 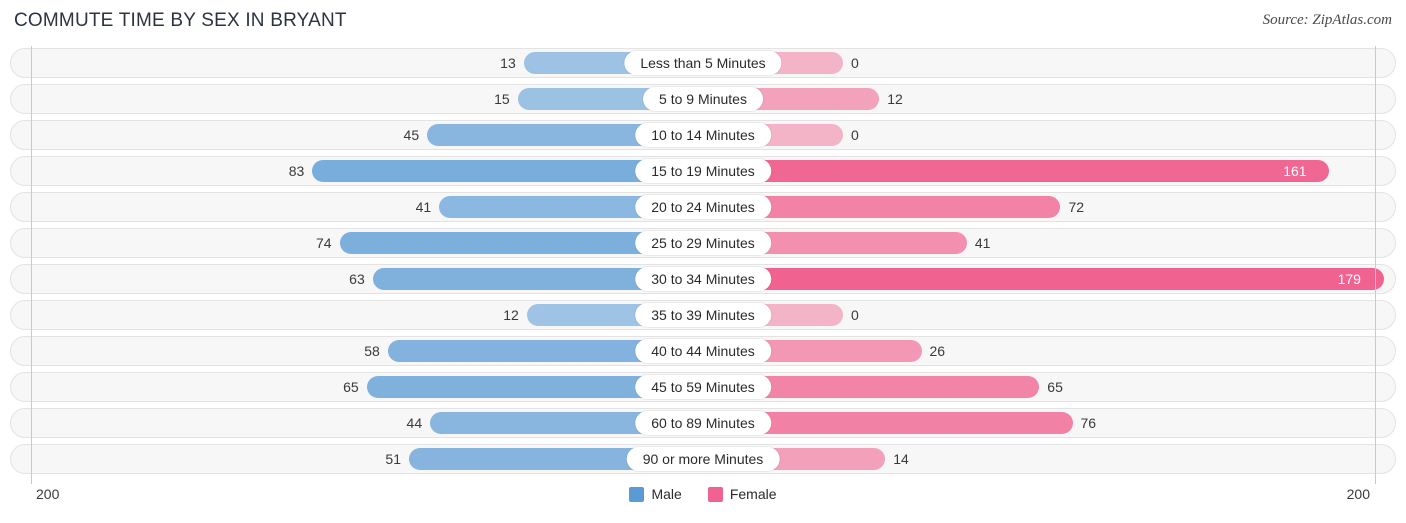 I want to click on legend-label-male: Male, so click(x=666, y=494).